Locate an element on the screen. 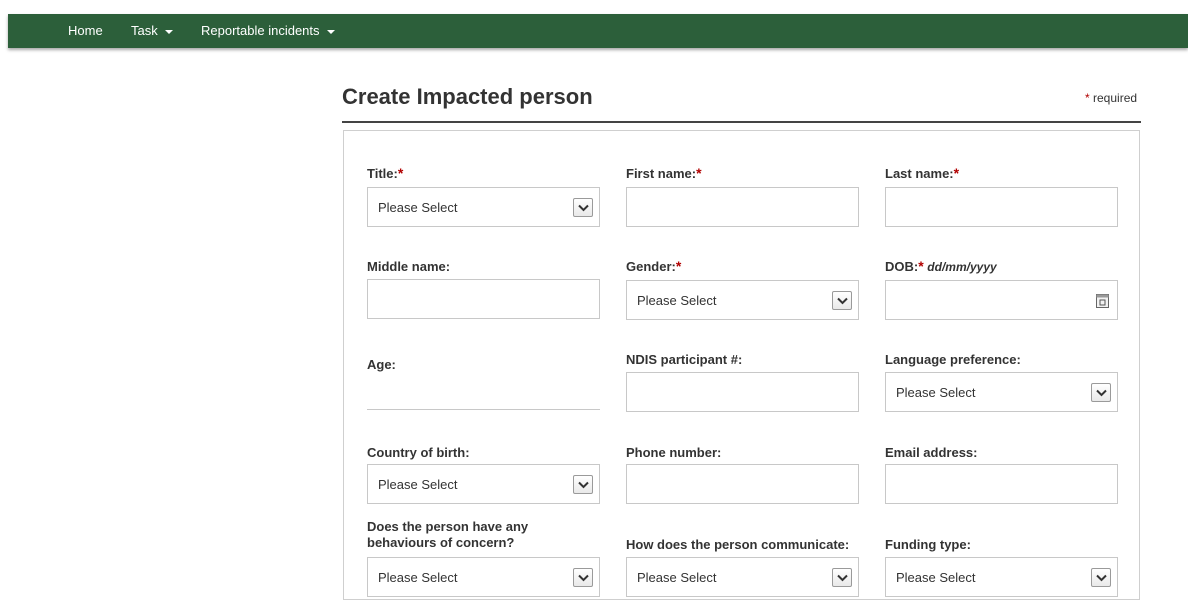 Image resolution: width=1188 pixels, height=600 pixels. title-label: Title:* is located at coordinates (385, 173).